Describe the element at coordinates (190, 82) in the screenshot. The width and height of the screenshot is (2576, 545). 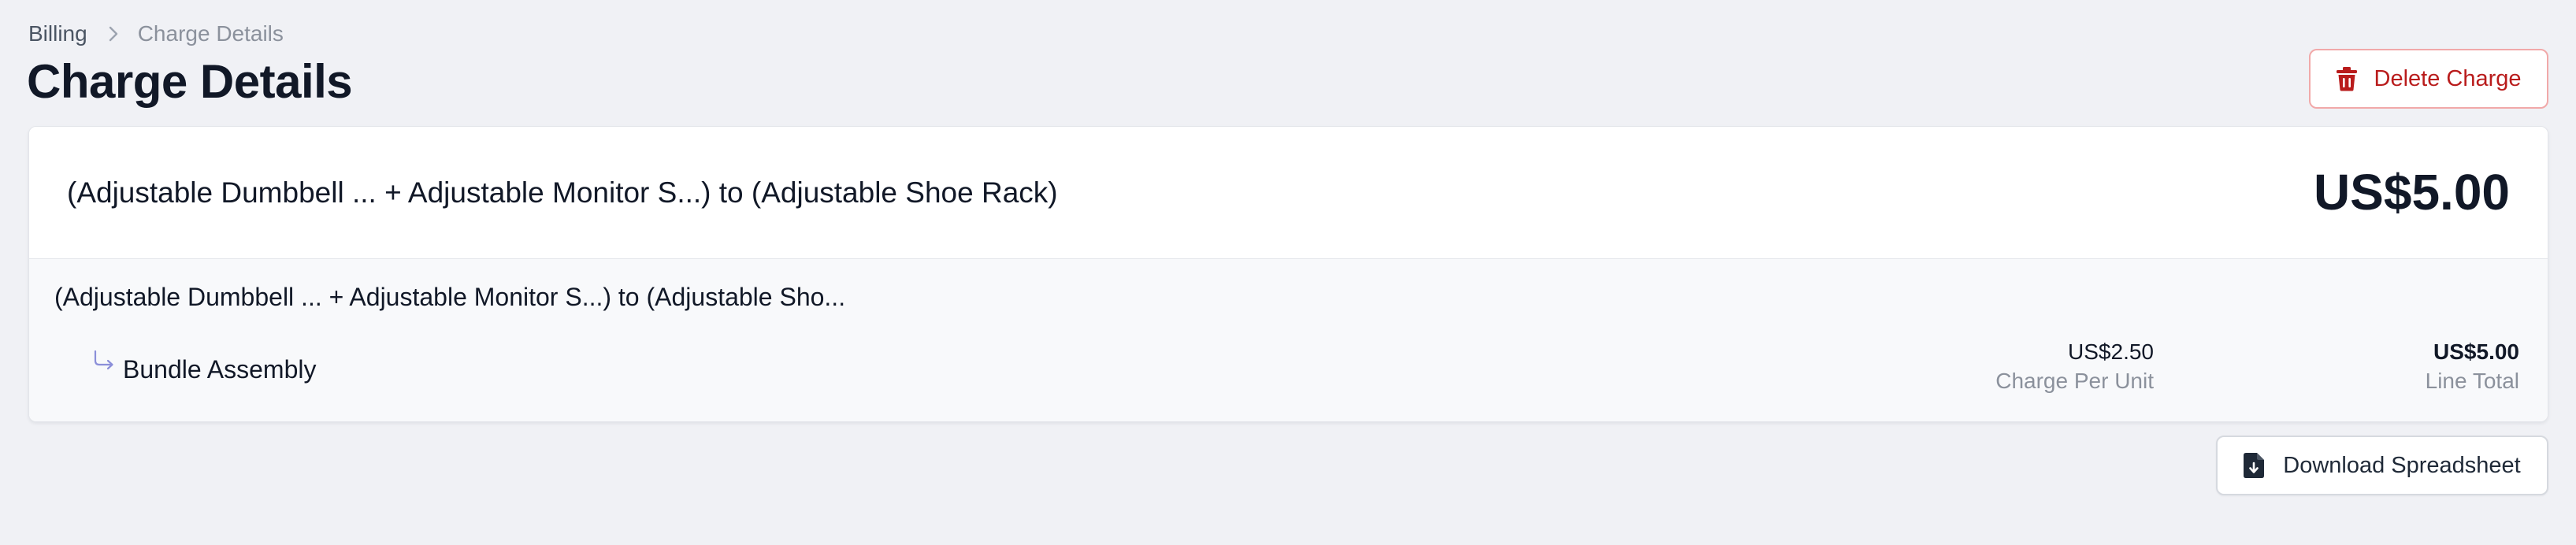
I see `page-title: Charge Details` at that location.